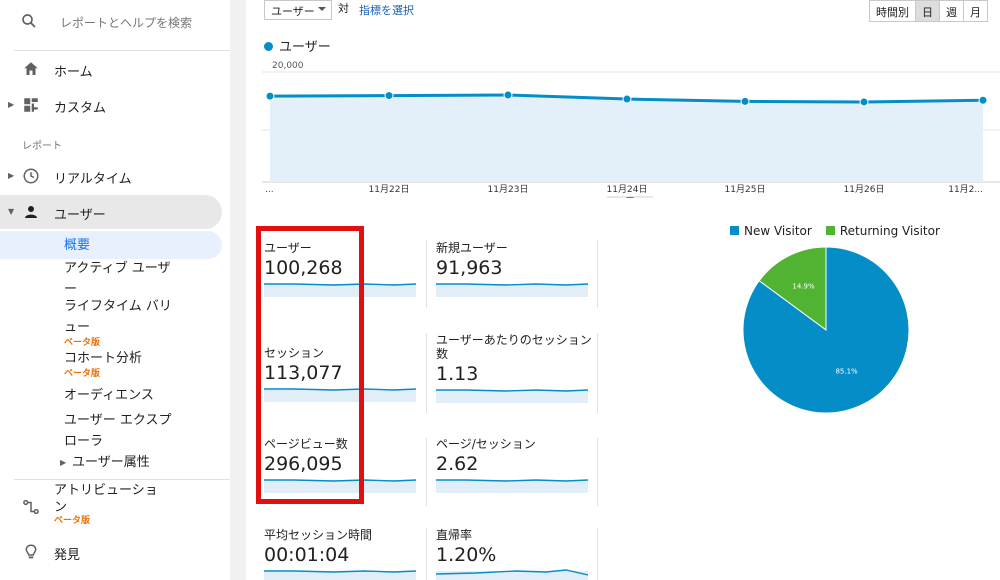 Image resolution: width=1000 pixels, height=580 pixels. What do you see at coordinates (115, 176) in the screenshot?
I see `sidebar-item-realtime: ▶ リアルタイム` at bounding box center [115, 176].